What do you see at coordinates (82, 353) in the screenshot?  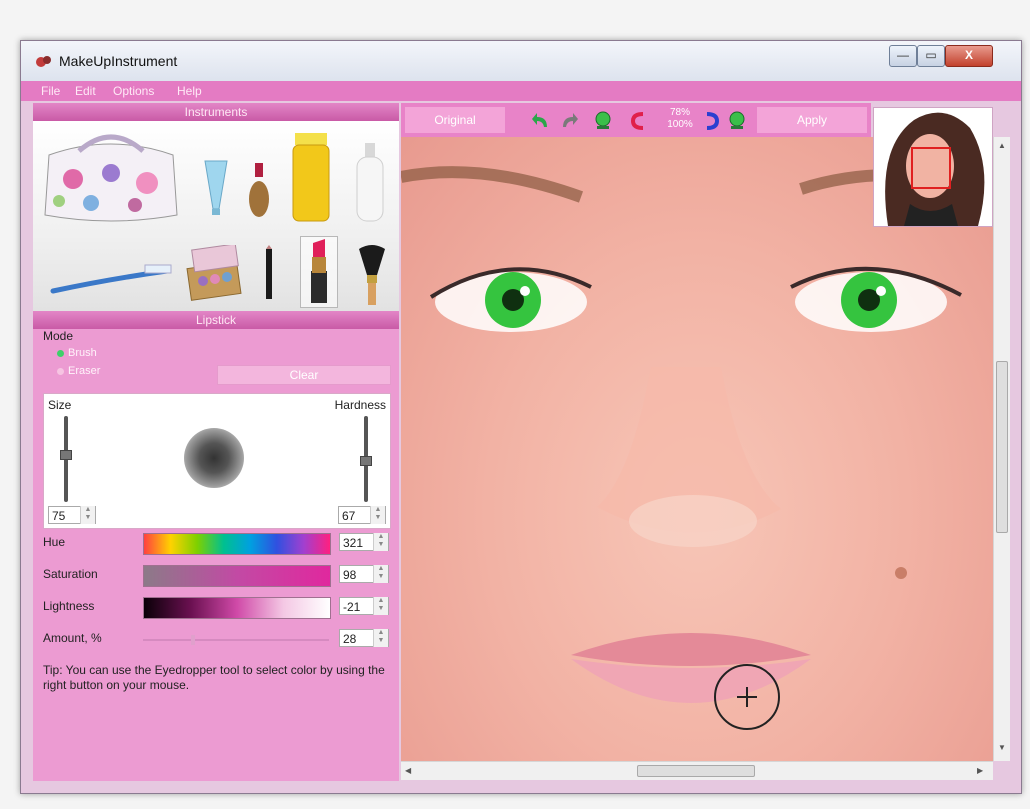 I see `brush-radio-label: Brush` at bounding box center [82, 353].